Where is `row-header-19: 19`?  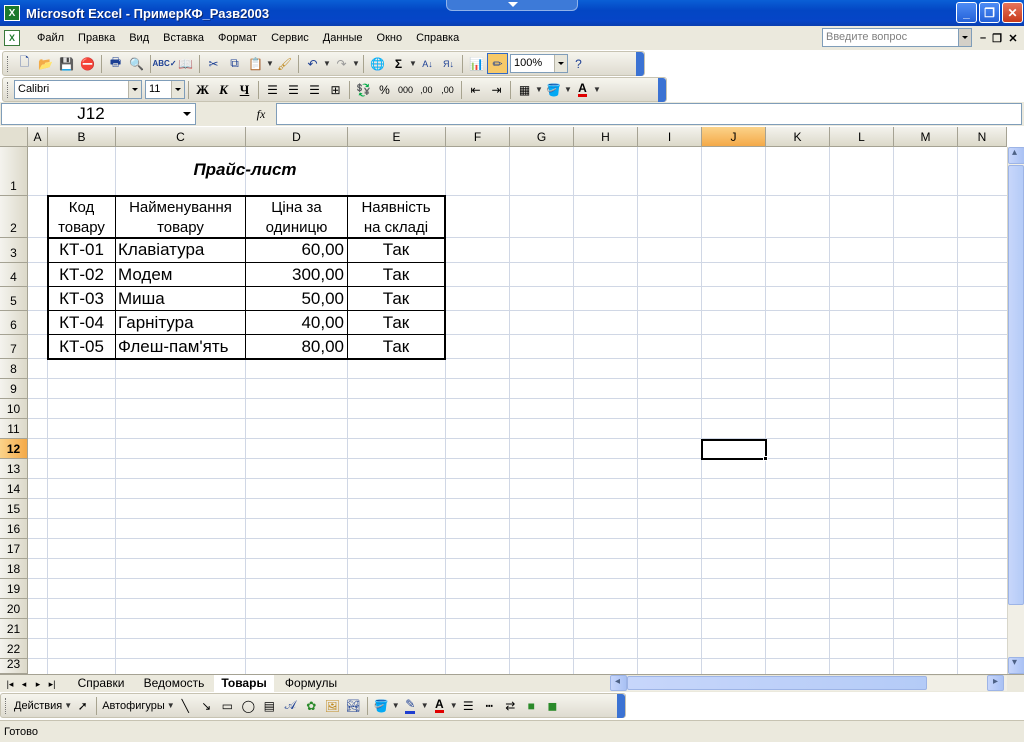 row-header-19: 19 is located at coordinates (14, 589).